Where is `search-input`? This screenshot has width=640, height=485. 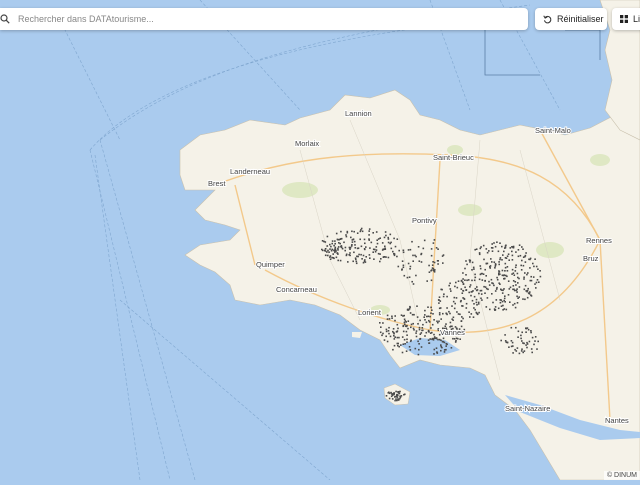
search-input is located at coordinates (268, 19).